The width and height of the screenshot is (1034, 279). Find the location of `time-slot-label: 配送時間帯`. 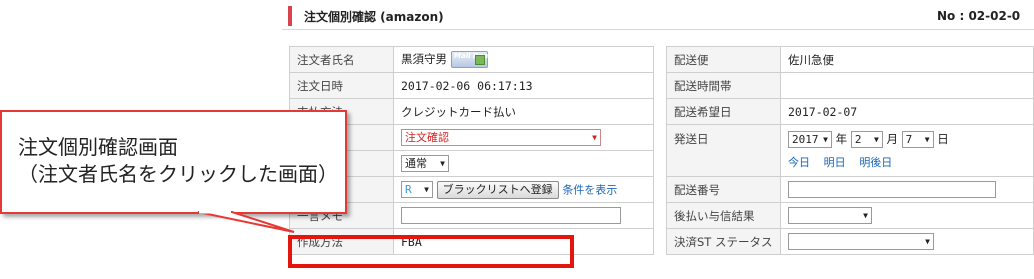

time-slot-label: 配送時間帯 is located at coordinates (723, 85).